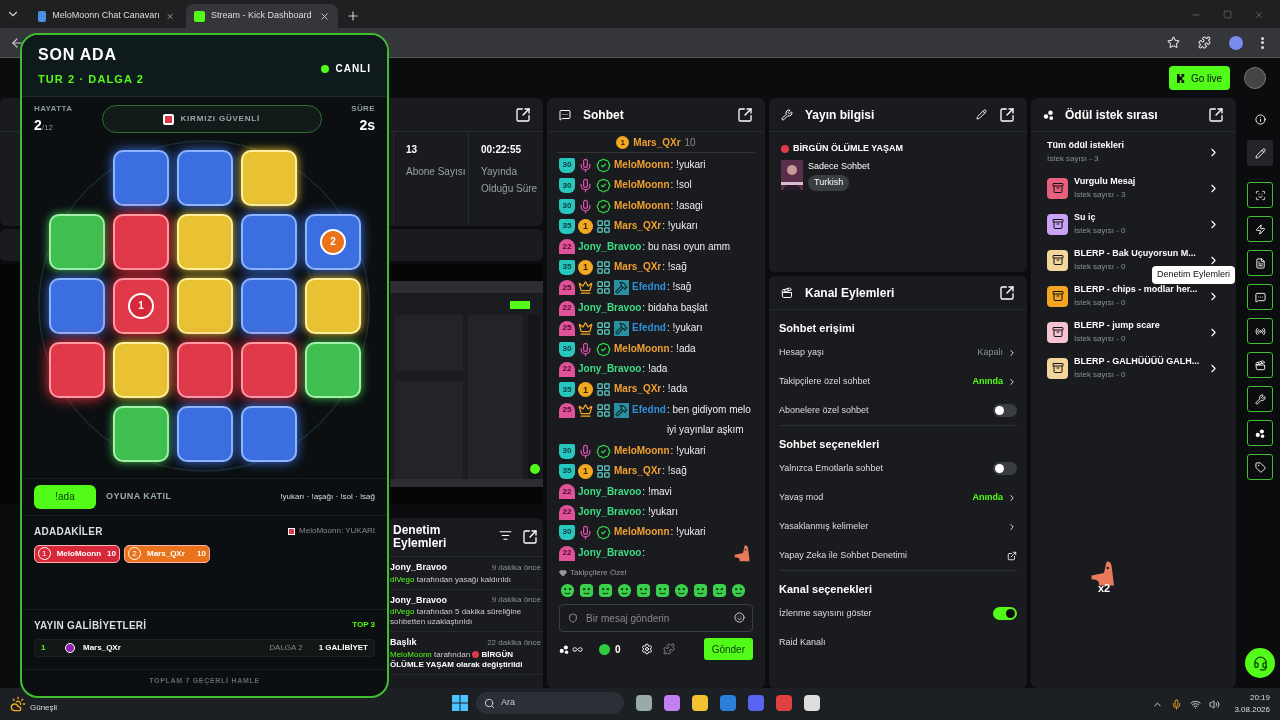 This screenshot has height=720, width=1280. Describe the element at coordinates (1262, 42) in the screenshot. I see `menu-icon` at that location.